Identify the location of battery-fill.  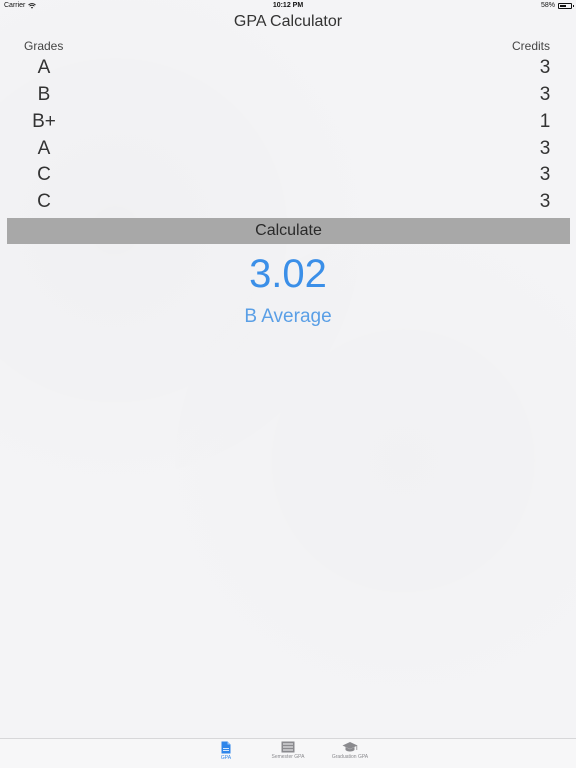
(563, 5).